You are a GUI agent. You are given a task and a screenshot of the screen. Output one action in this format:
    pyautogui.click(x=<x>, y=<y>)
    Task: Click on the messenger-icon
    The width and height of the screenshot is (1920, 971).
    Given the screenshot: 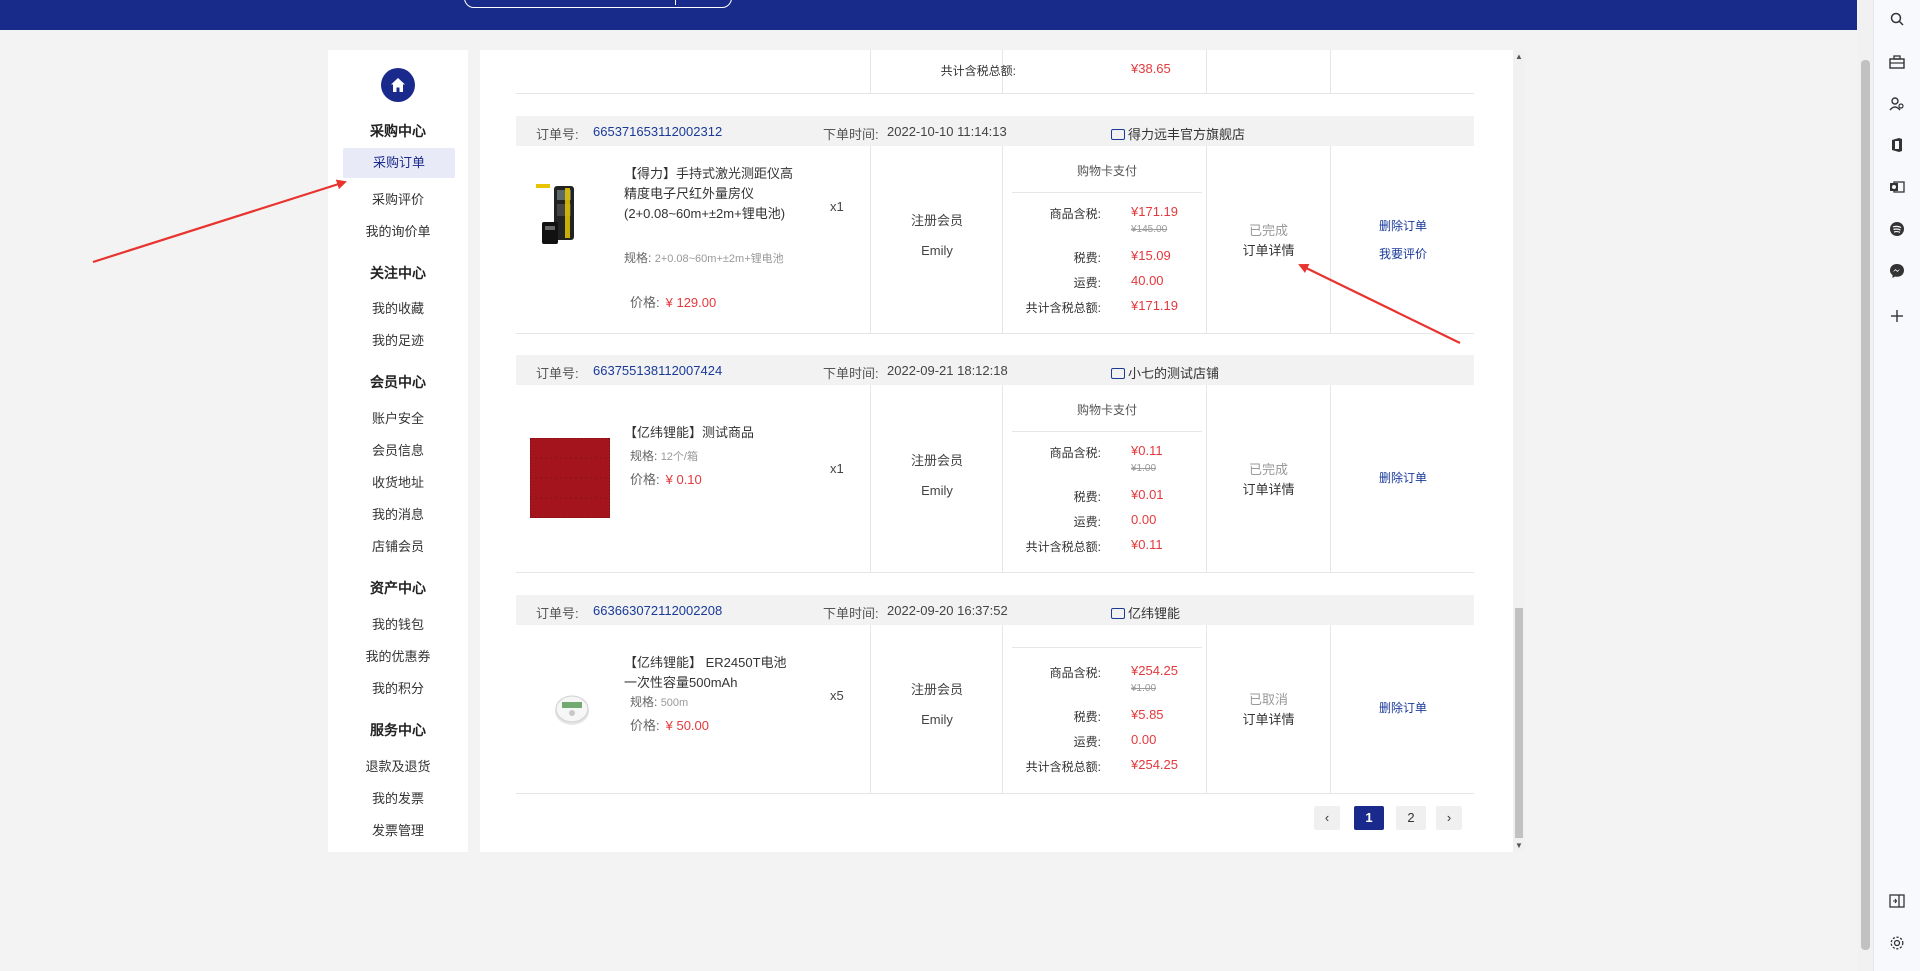 What is the action you would take?
    pyautogui.click(x=1897, y=274)
    